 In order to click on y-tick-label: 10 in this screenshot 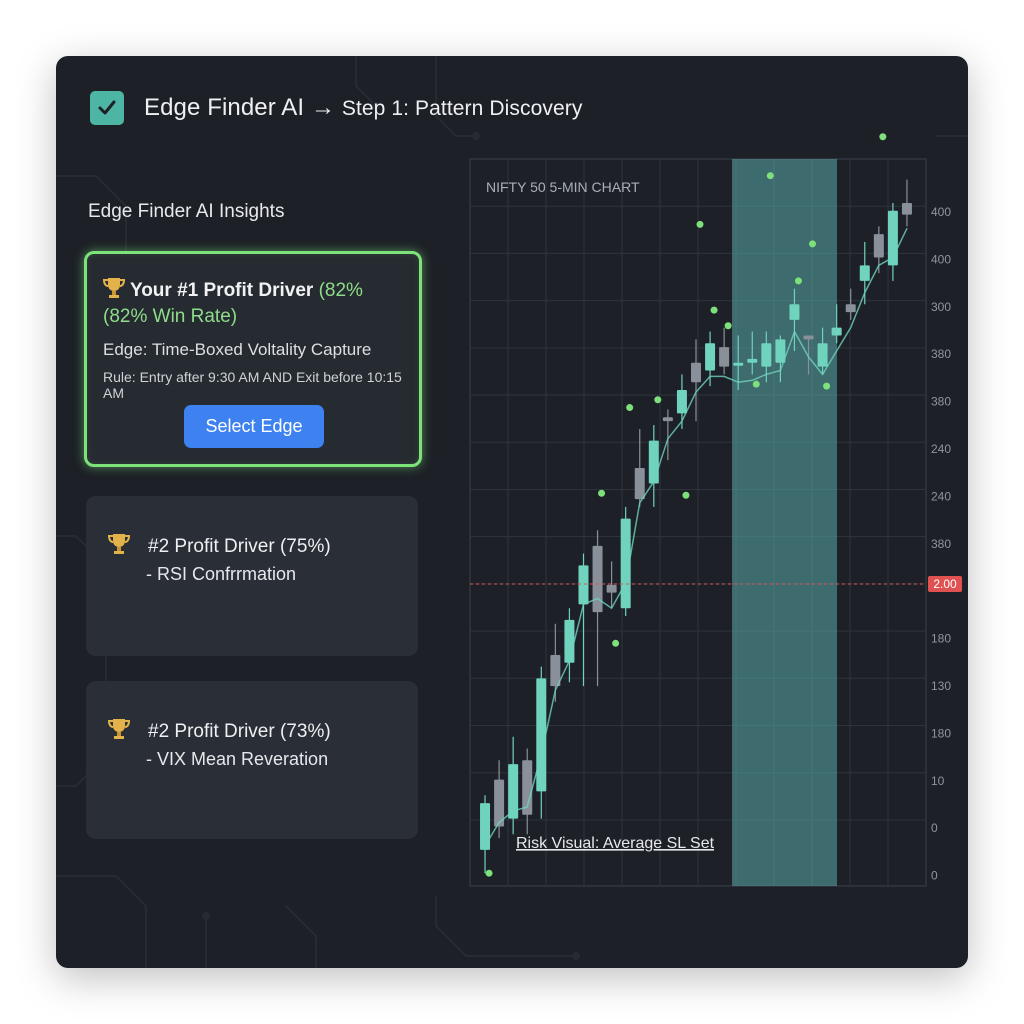, I will do `click(938, 781)`.